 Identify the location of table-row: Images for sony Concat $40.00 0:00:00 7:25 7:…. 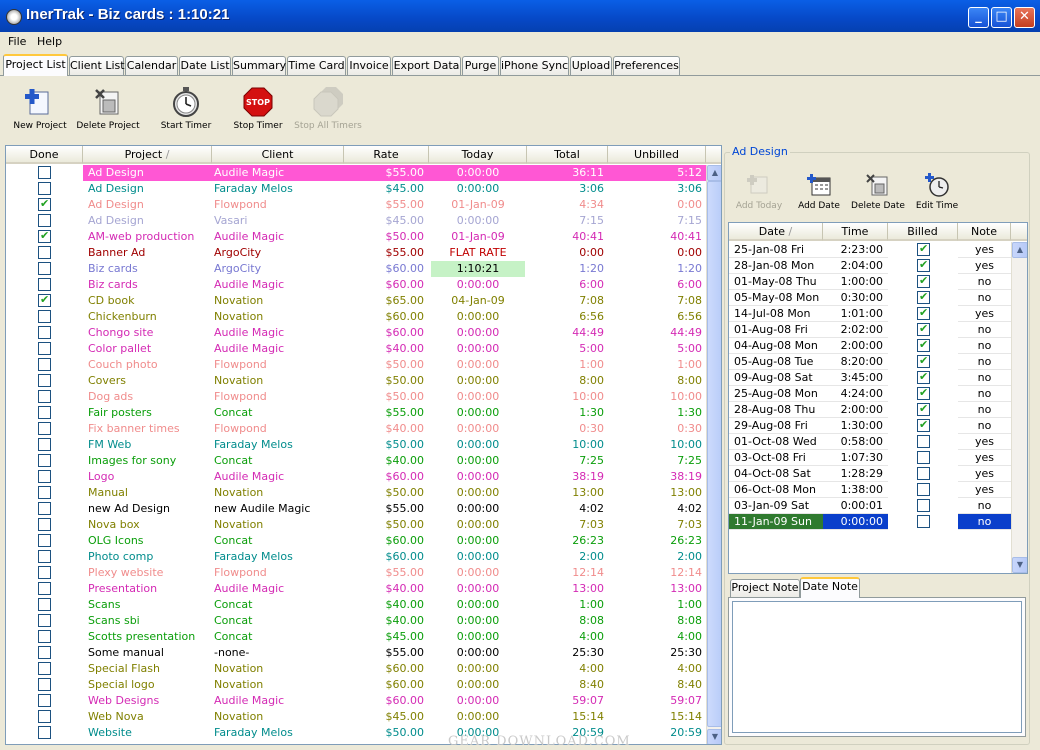
(356, 461).